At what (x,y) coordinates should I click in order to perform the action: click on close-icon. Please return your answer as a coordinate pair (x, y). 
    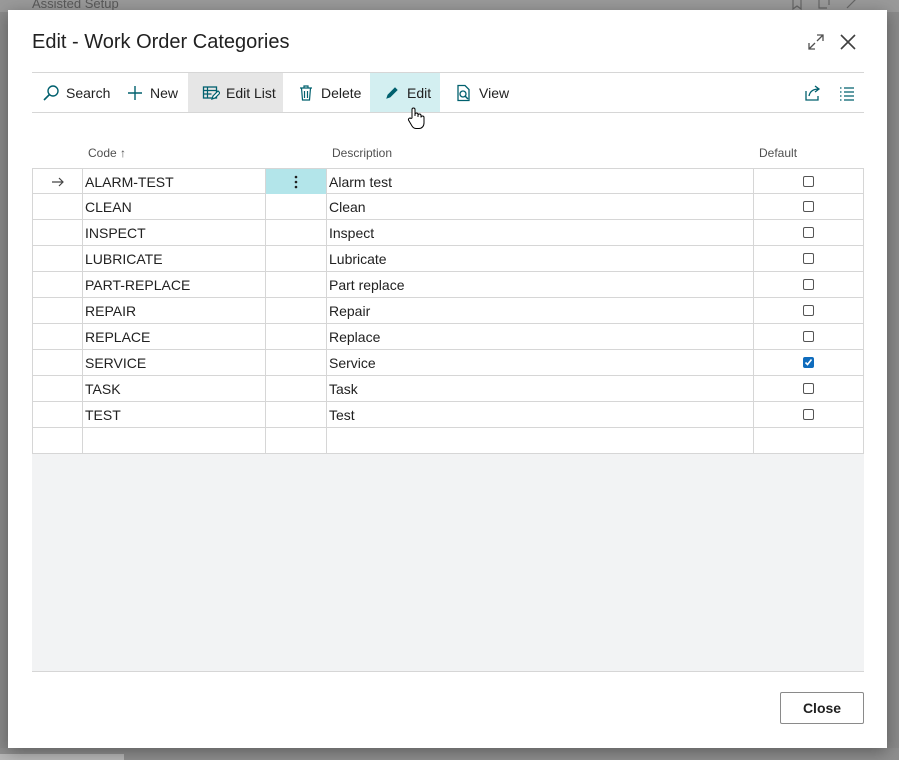
    Looking at the image, I should click on (848, 42).